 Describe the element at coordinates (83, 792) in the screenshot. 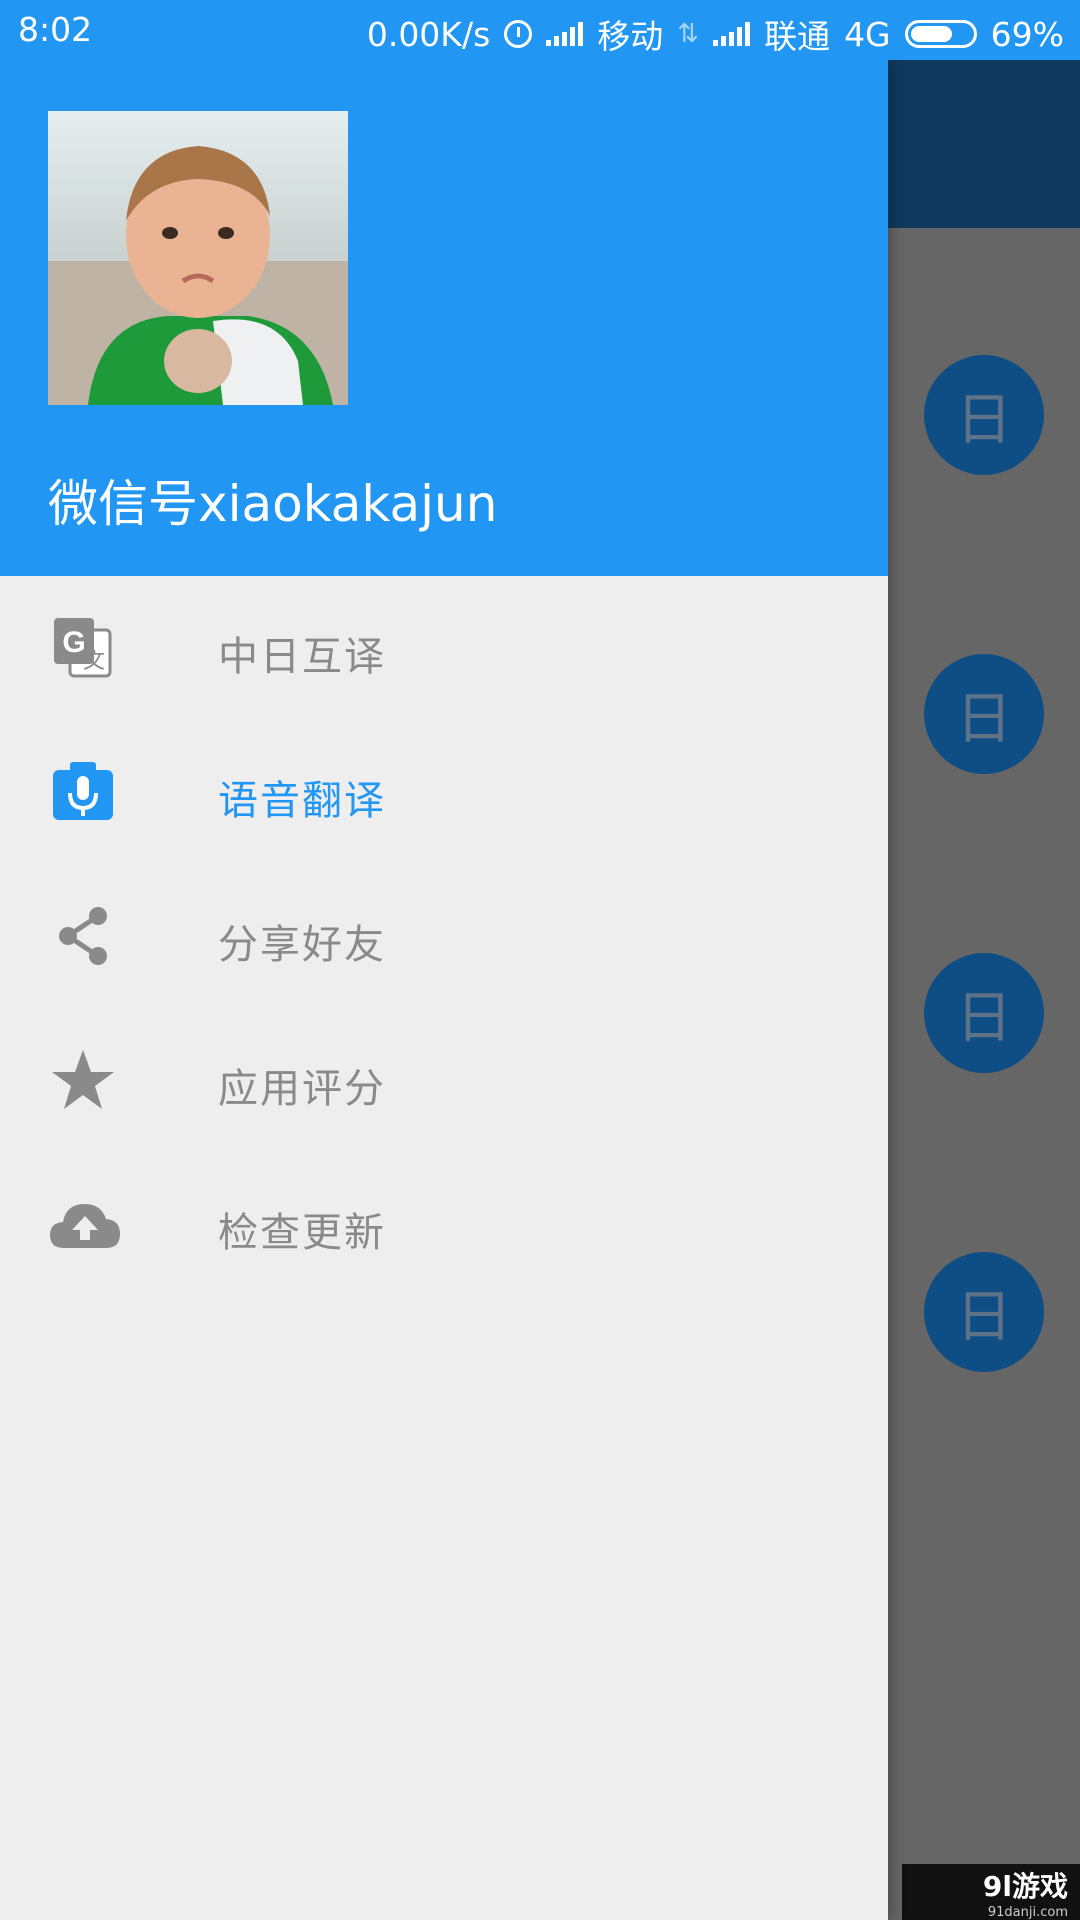

I see `voice-translate-icon` at that location.